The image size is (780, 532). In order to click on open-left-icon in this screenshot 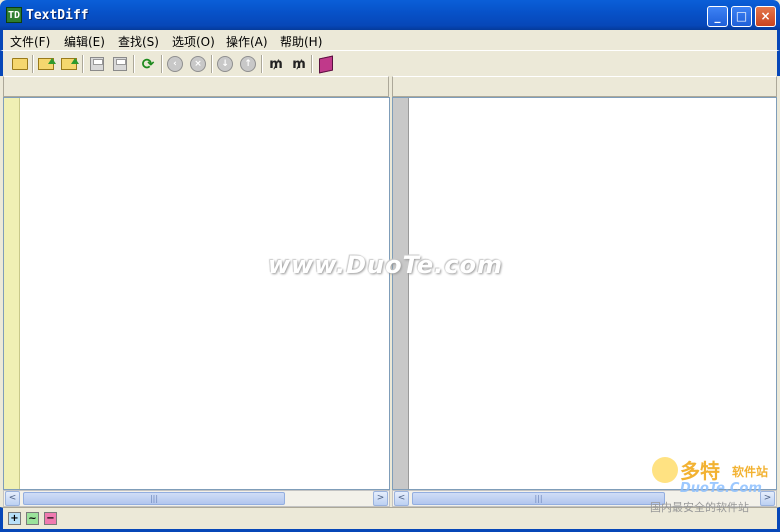, I will do `click(47, 64)`.